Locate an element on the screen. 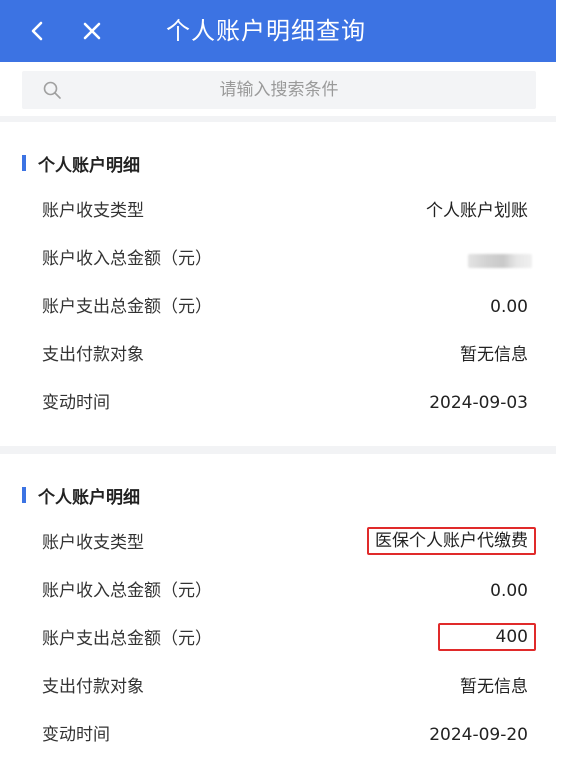  highlighted-value: 医保个人账户代缴费 is located at coordinates (451, 541).